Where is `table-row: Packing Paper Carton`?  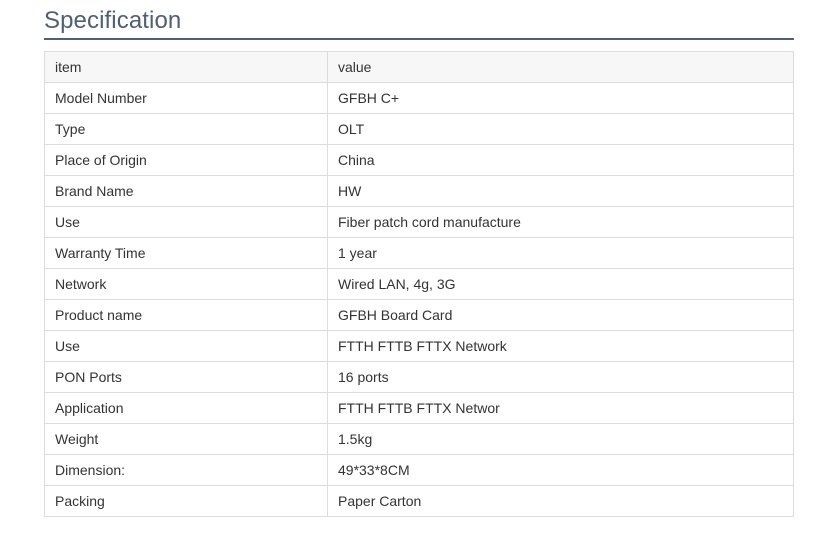 table-row: Packing Paper Carton is located at coordinates (419, 501).